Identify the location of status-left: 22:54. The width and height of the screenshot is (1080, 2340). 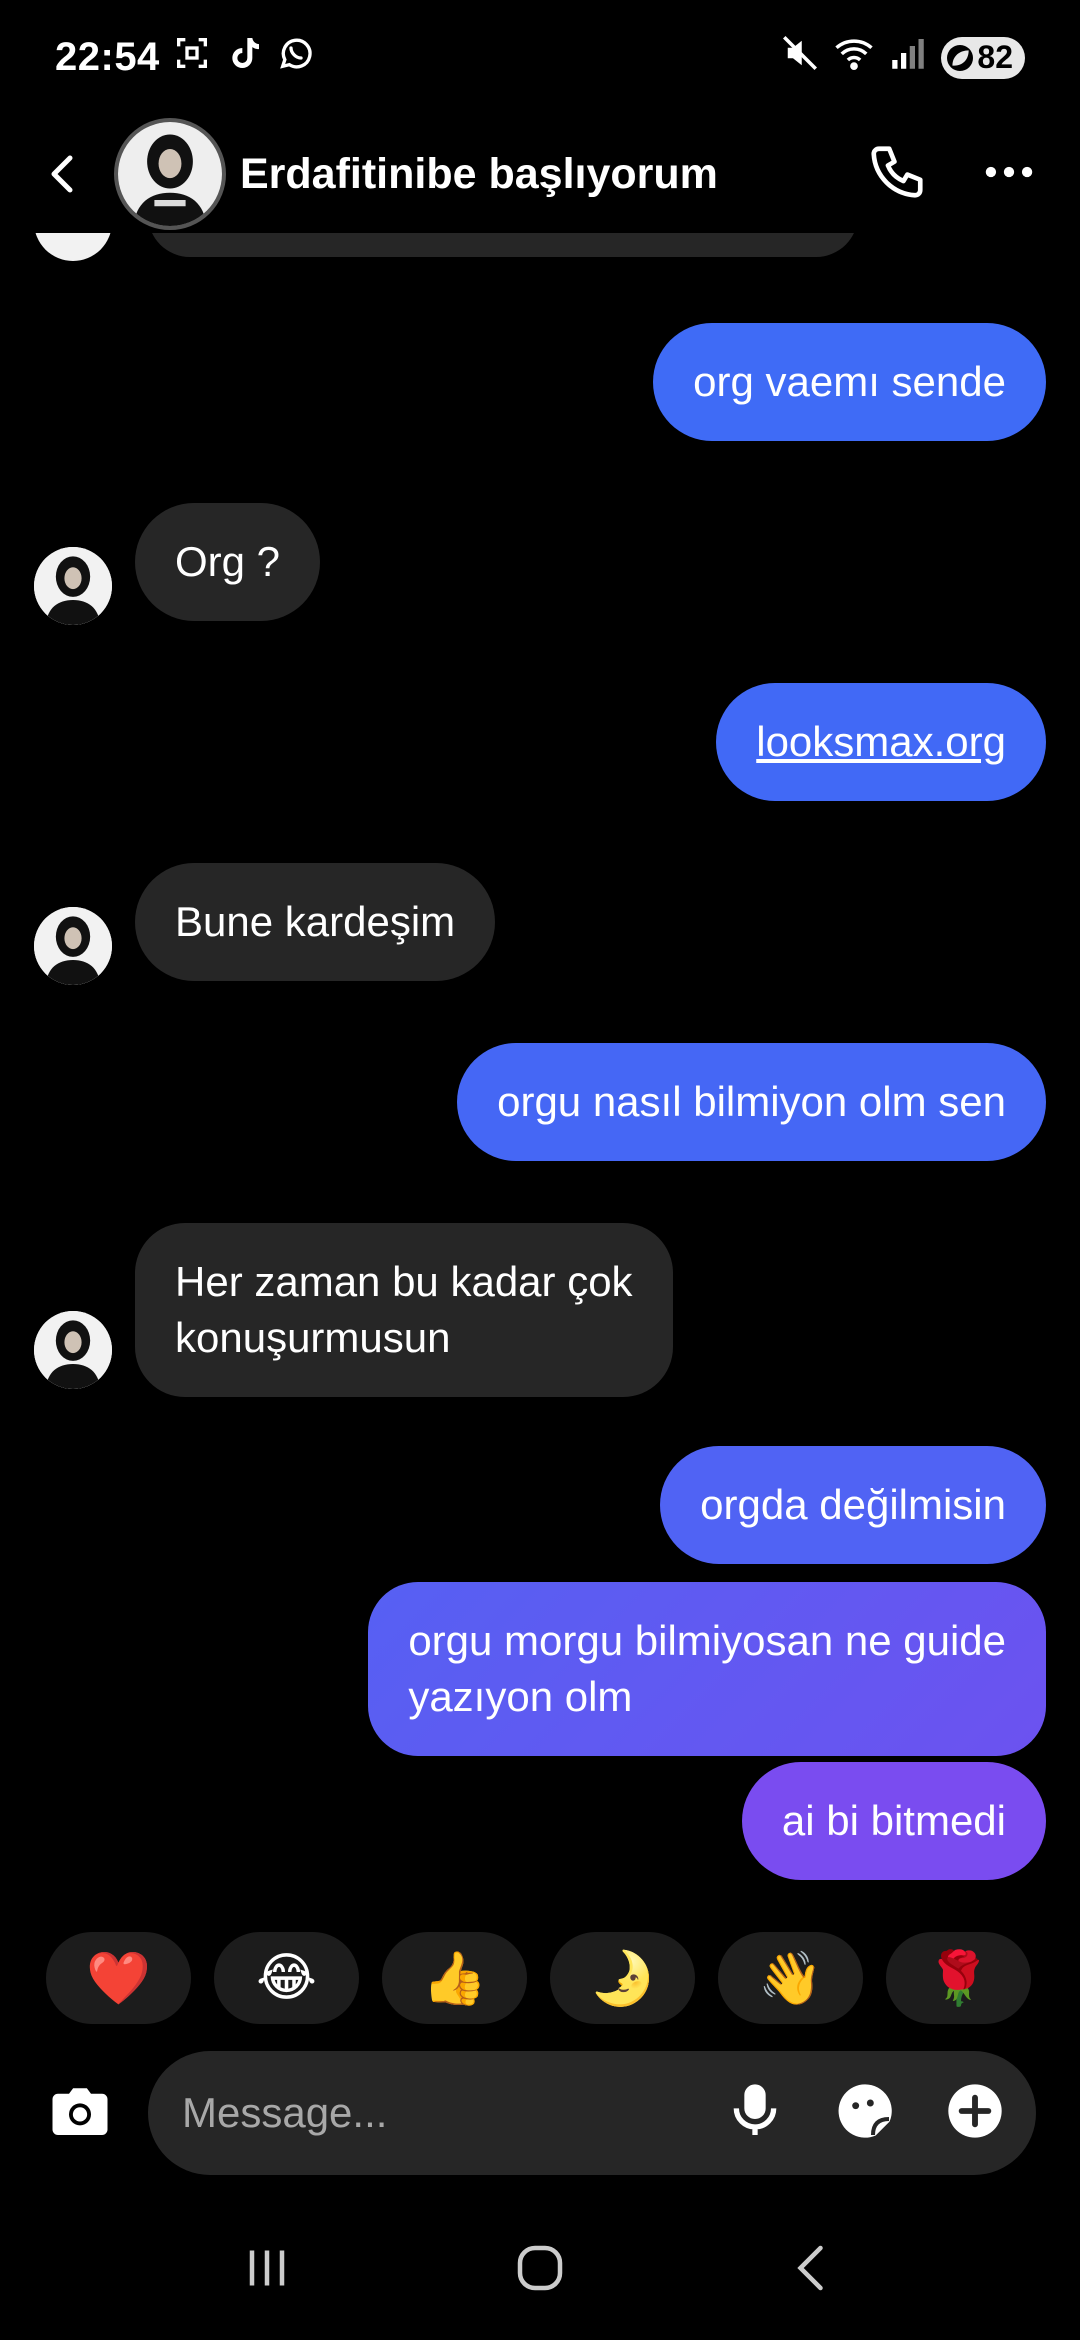
(185, 58).